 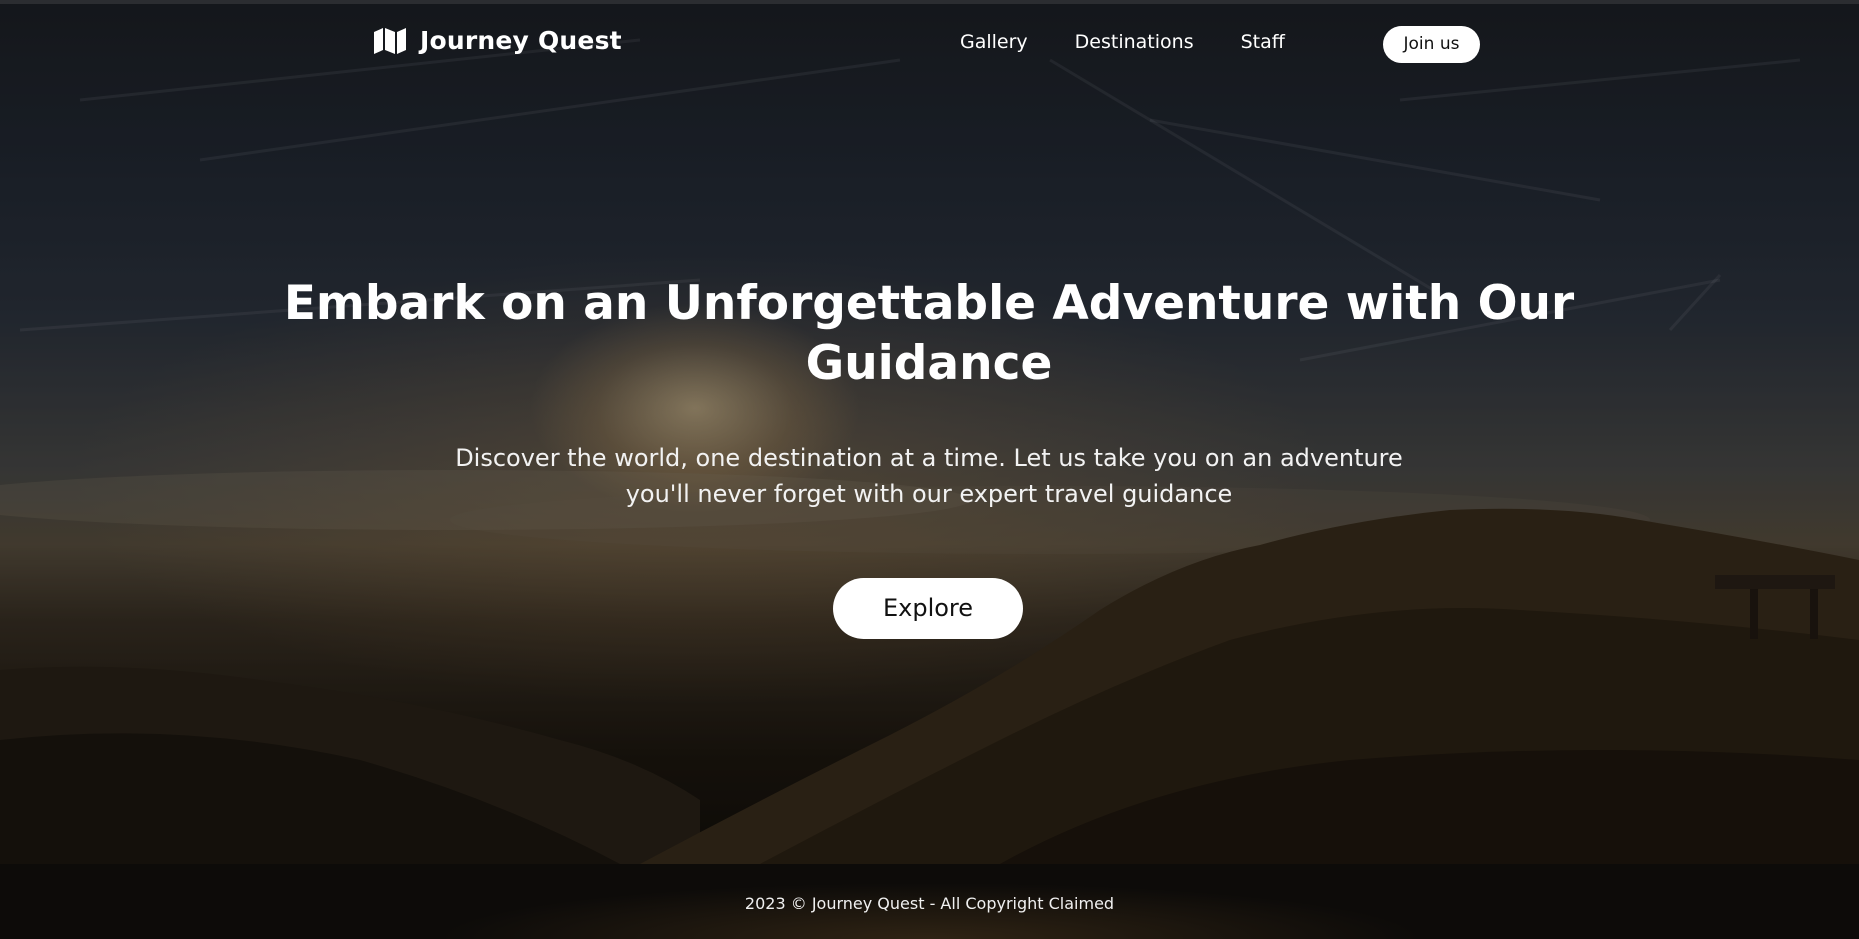 I want to click on nav-link-destinations: Destinations, so click(x=1134, y=42).